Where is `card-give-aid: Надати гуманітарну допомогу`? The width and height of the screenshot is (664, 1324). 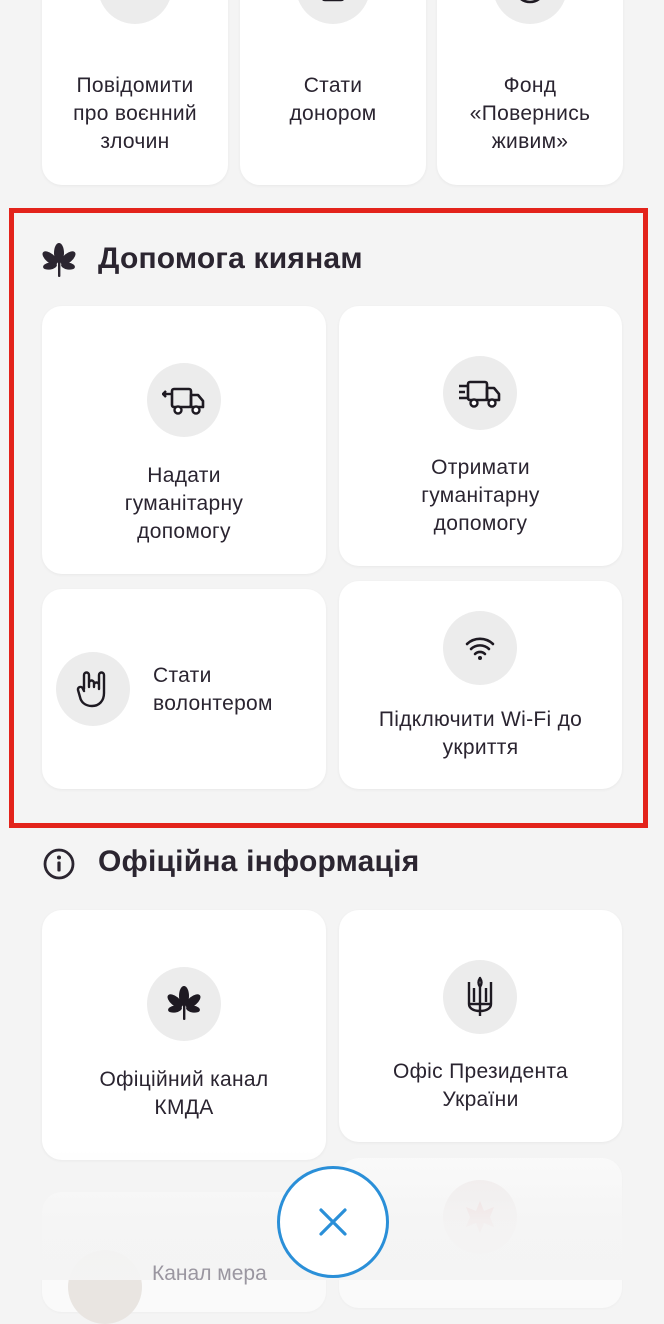
card-give-aid: Надати гуманітарну допомогу is located at coordinates (184, 440).